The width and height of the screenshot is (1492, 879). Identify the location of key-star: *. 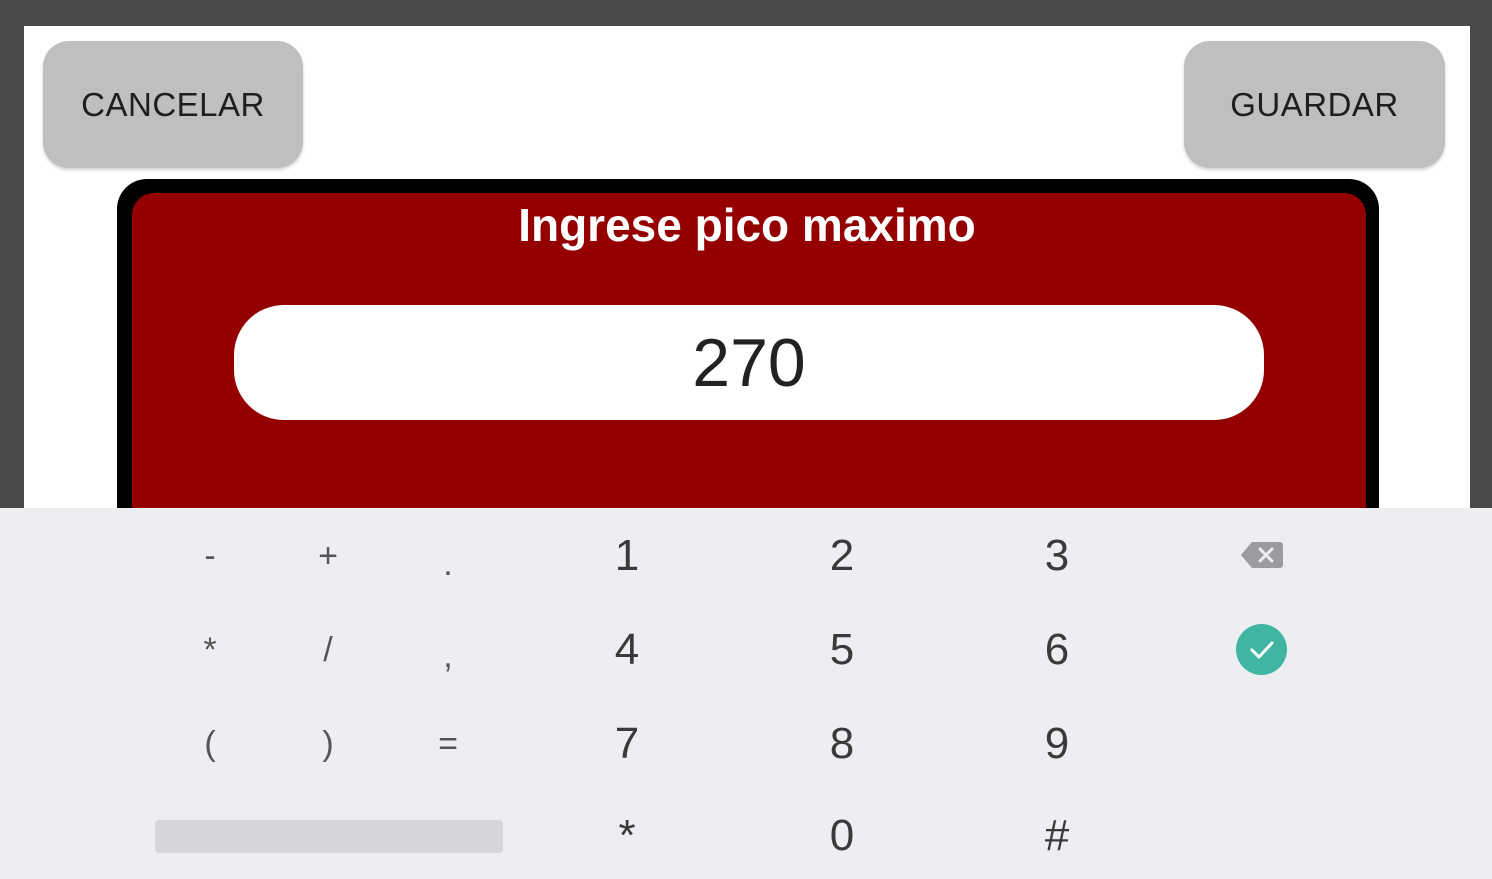
(627, 836).